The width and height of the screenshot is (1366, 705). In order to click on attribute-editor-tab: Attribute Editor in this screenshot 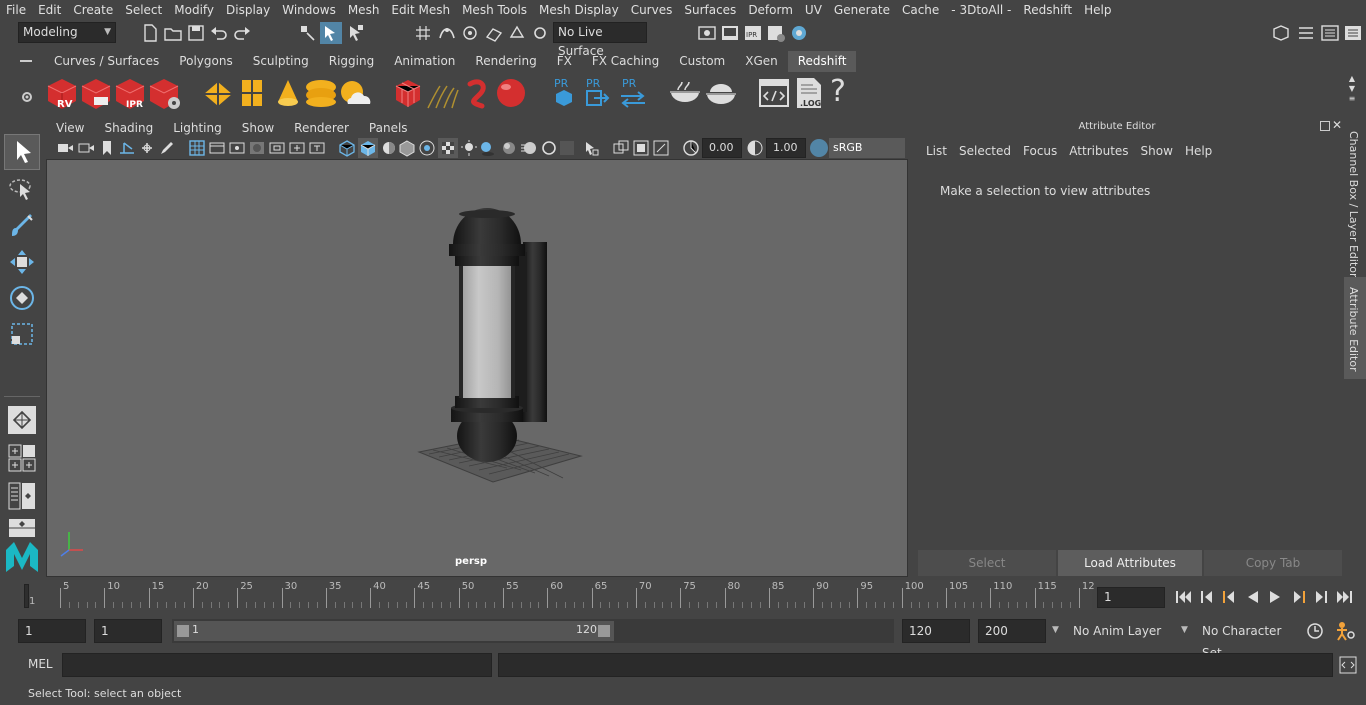, I will do `click(1353, 329)`.